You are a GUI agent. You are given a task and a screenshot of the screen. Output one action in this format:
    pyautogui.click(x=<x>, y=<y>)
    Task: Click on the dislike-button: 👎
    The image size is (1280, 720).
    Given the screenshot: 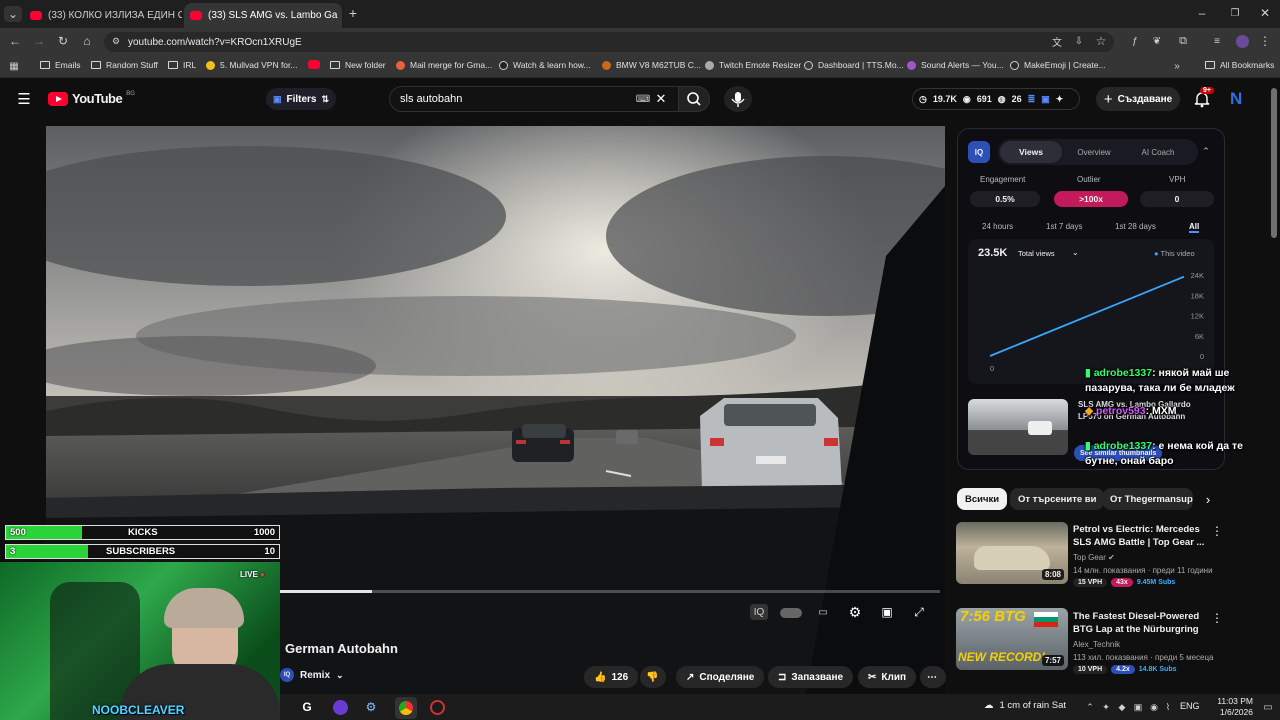 What is the action you would take?
    pyautogui.click(x=653, y=677)
    